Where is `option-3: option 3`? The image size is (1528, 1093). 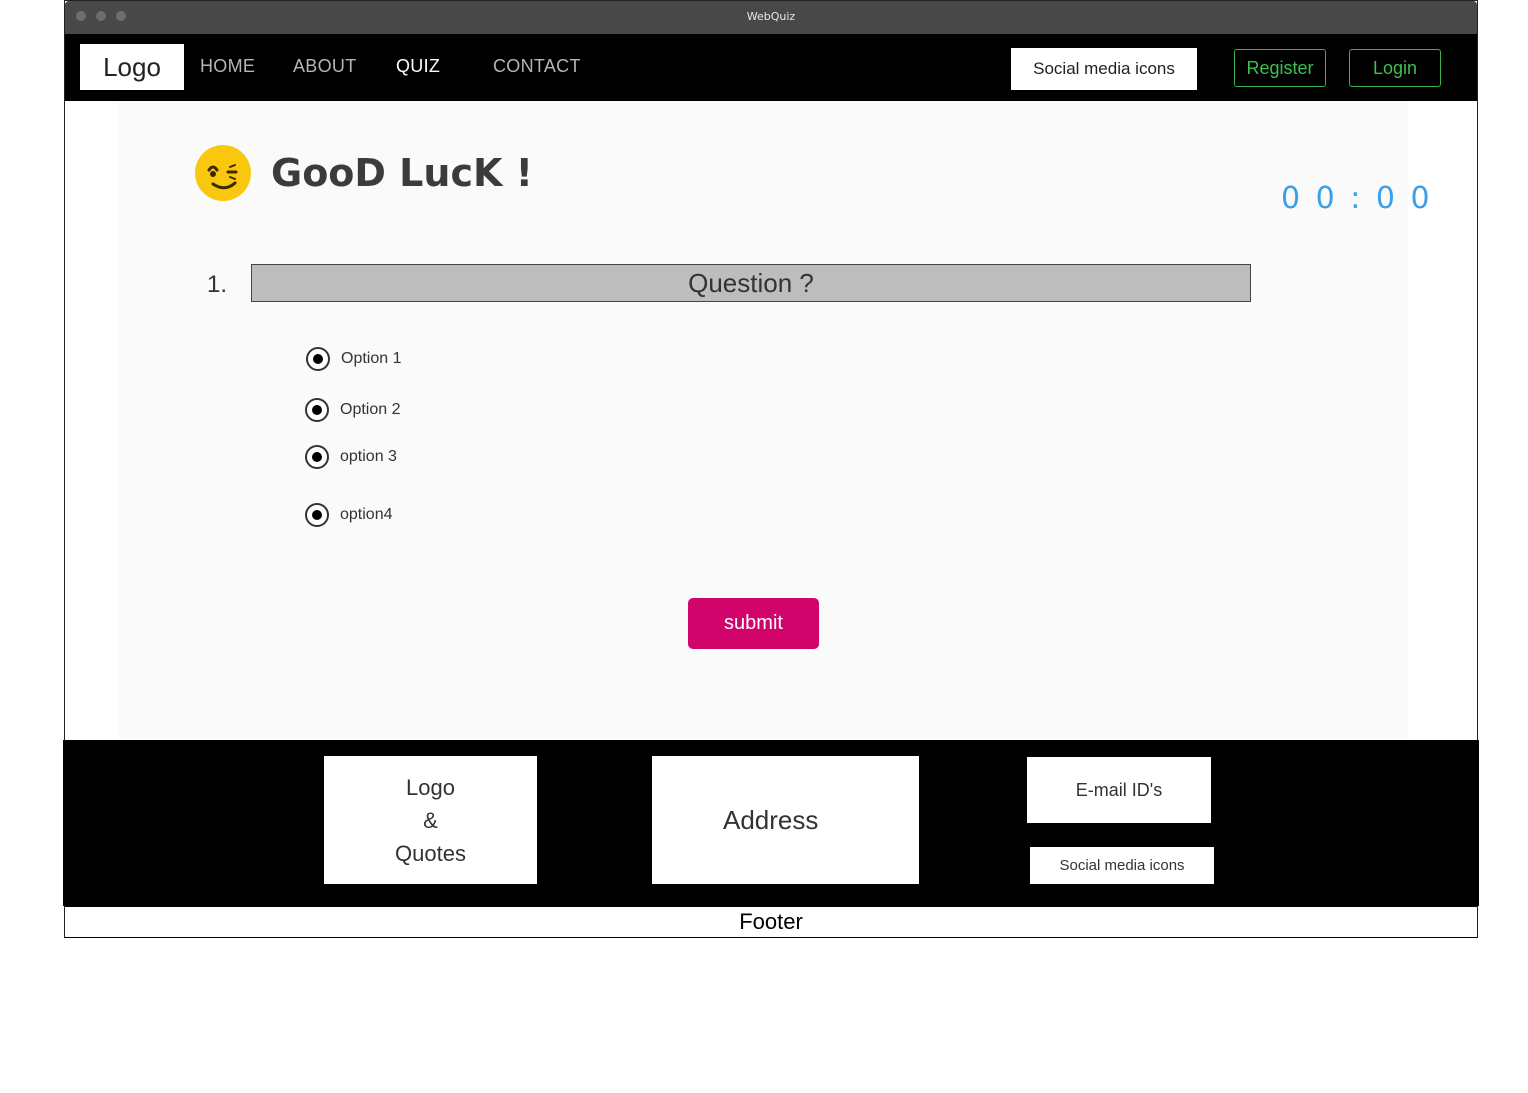
option-3: option 3 is located at coordinates (351, 457).